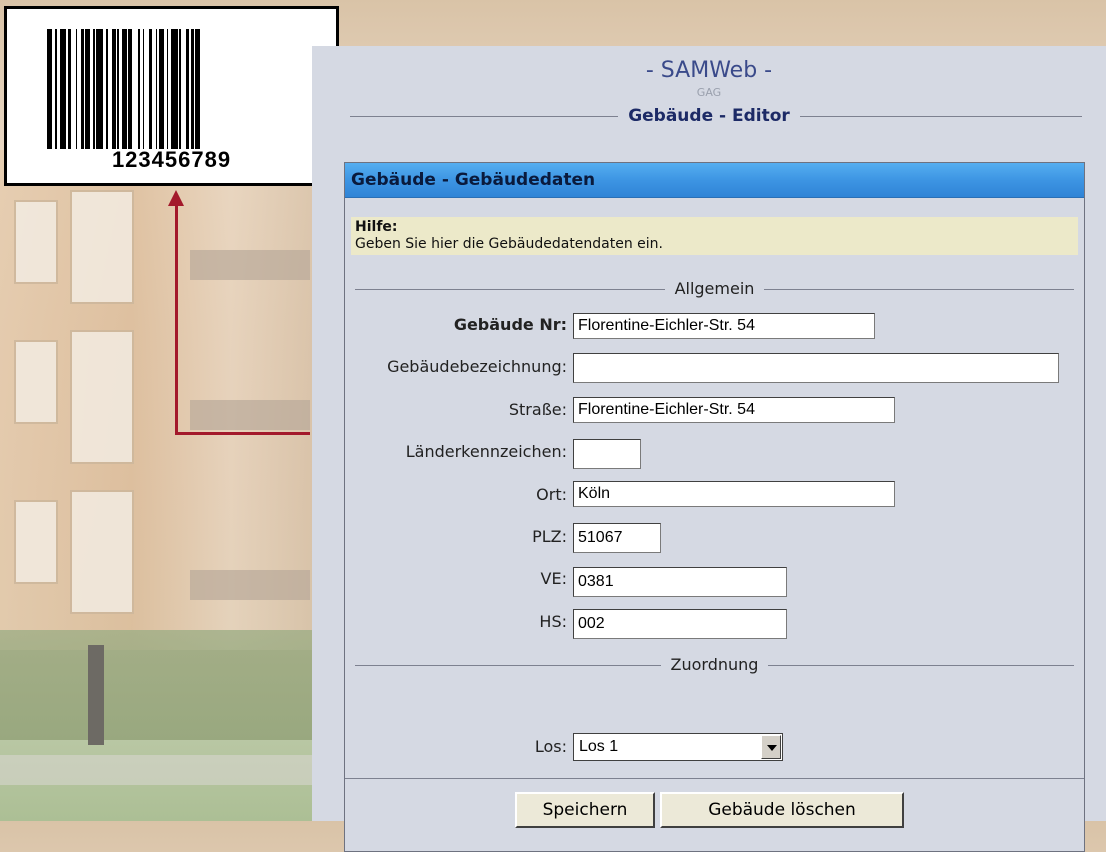 This screenshot has height=852, width=1106. I want to click on section-label: Zuordnung, so click(714, 664).